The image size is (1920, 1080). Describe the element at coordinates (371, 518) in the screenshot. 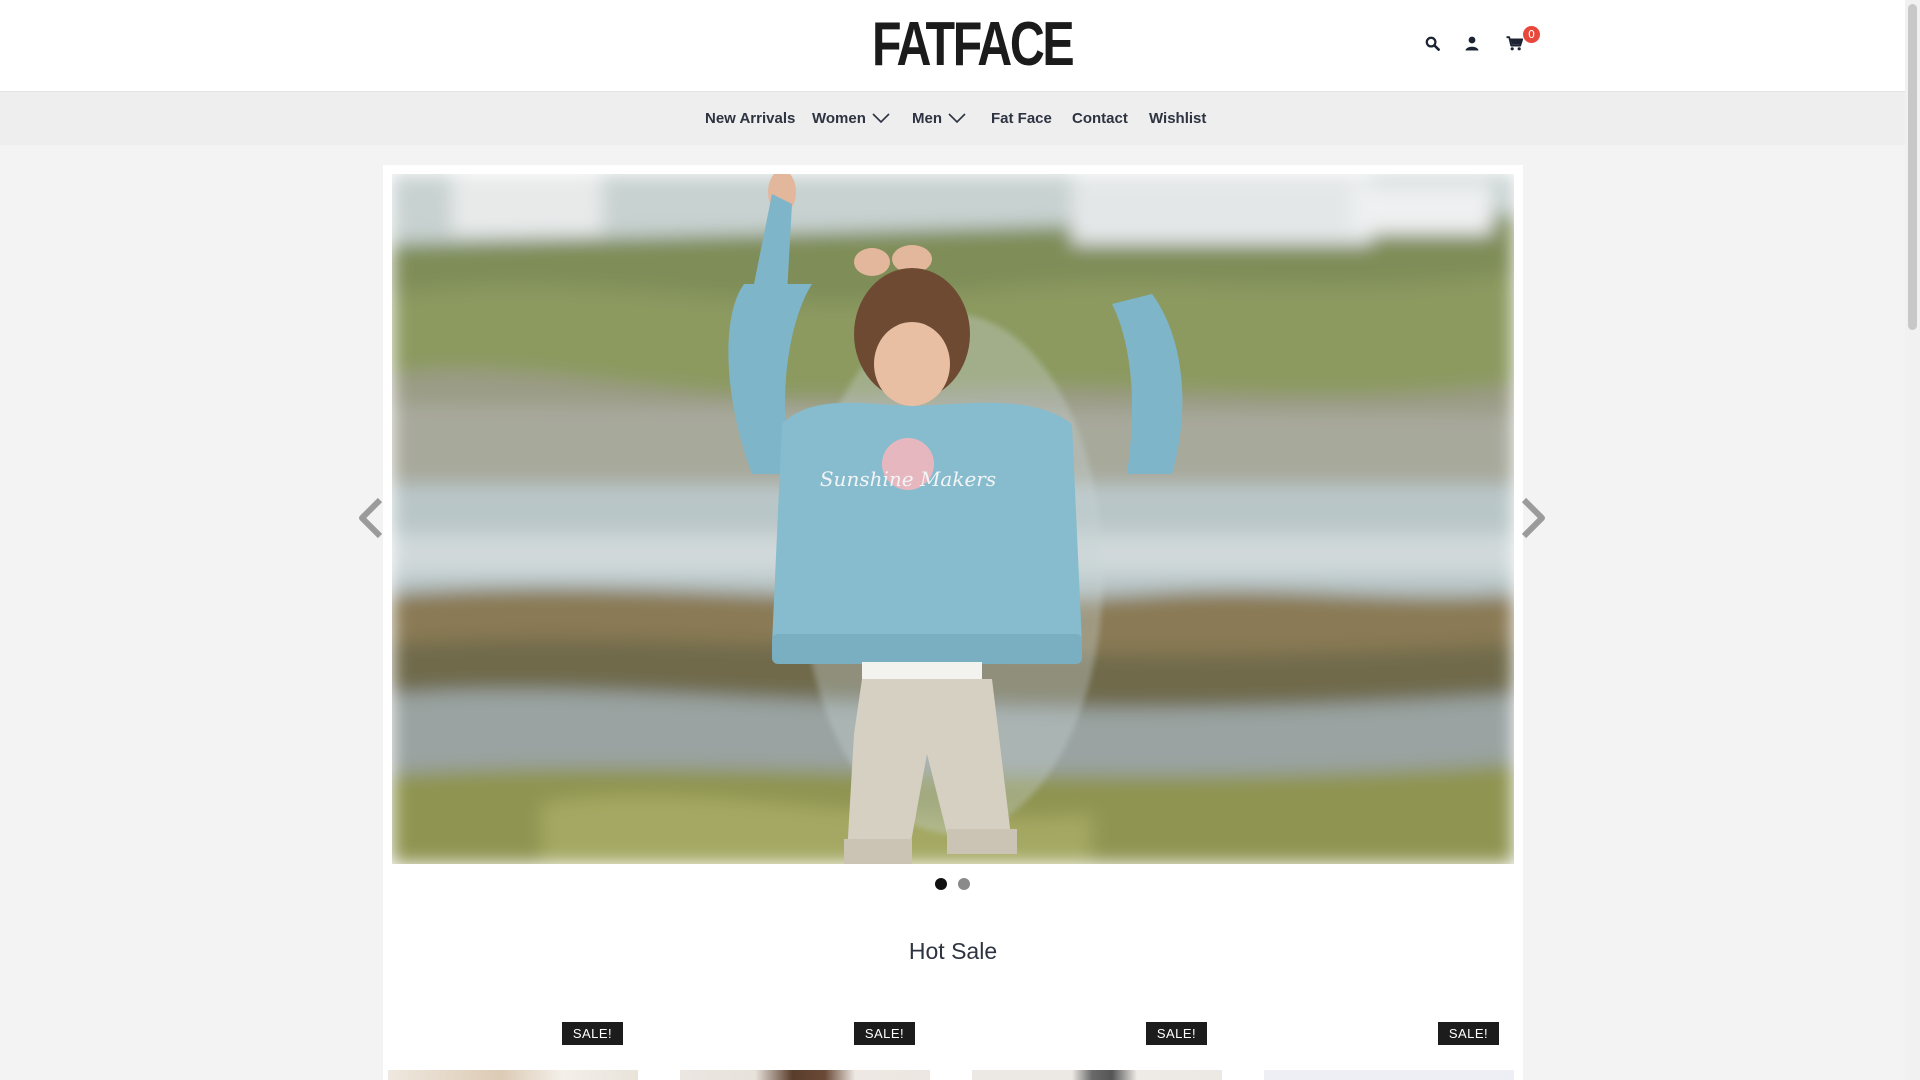

I see `slider-prev-arrow` at that location.